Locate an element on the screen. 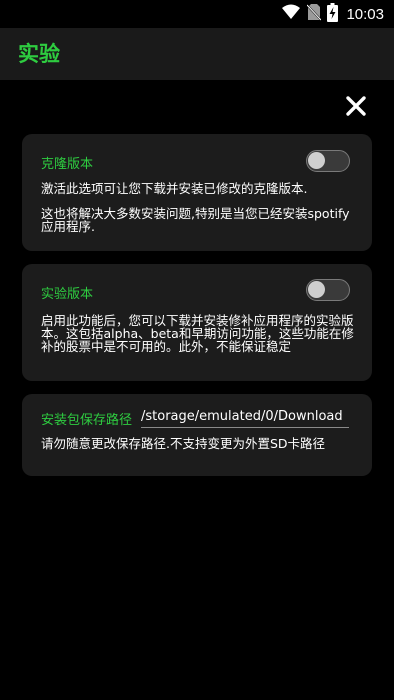 This screenshot has width=394, height=700. save-path-title: 安装包保存路径 is located at coordinates (87, 420).